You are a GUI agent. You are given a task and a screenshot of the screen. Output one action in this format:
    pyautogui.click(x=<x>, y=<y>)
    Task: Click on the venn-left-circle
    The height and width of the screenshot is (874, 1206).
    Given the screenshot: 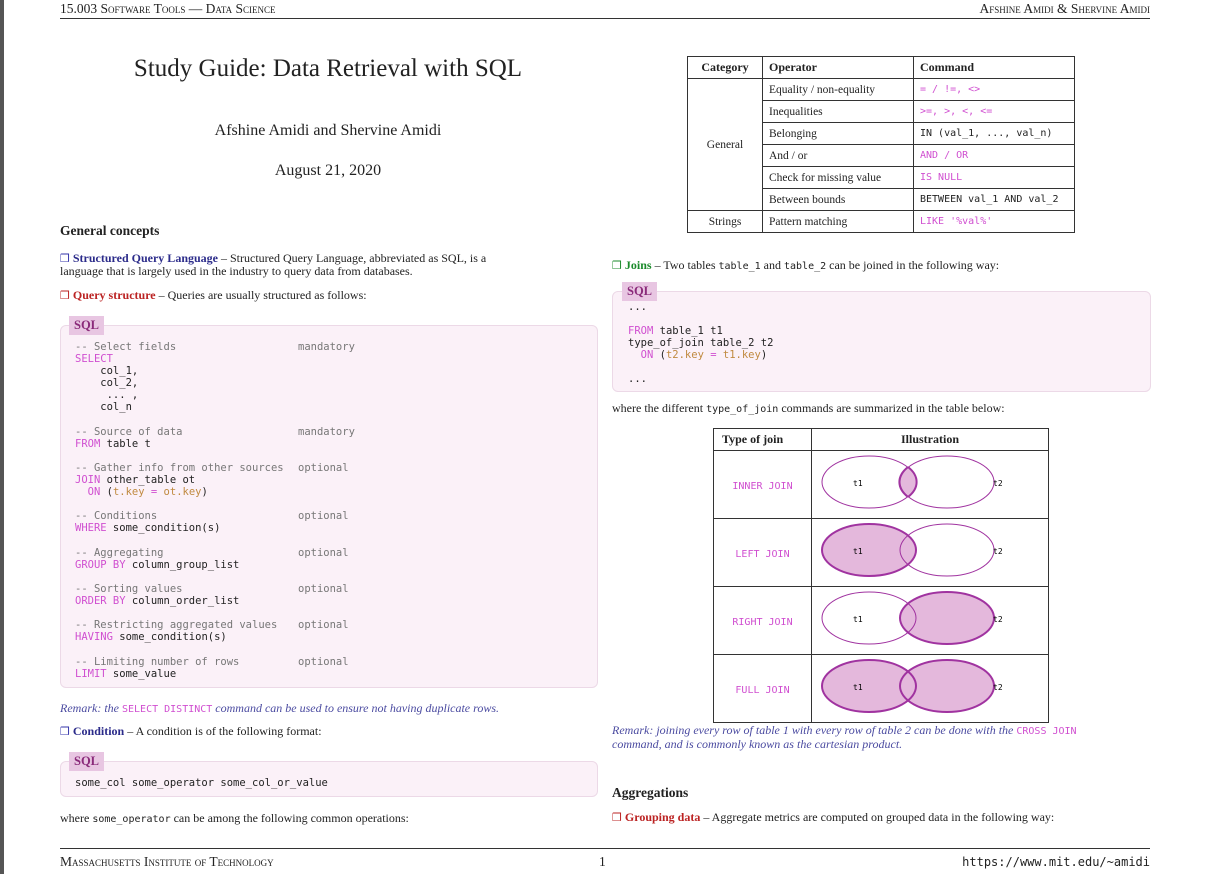 What is the action you would take?
    pyautogui.click(x=869, y=550)
    